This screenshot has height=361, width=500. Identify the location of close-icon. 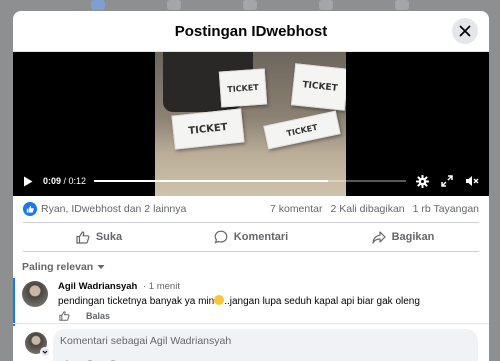
(465, 31).